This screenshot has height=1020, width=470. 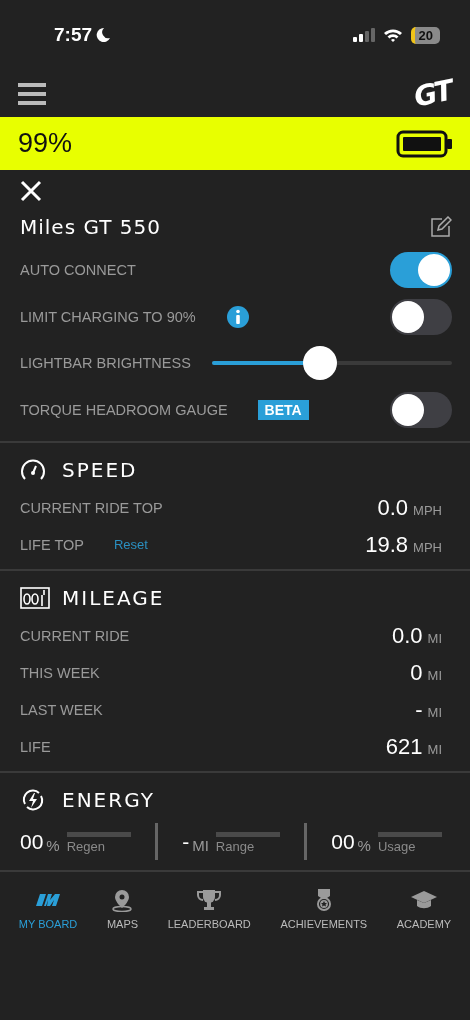 I want to click on slider-thumb, so click(x=320, y=363).